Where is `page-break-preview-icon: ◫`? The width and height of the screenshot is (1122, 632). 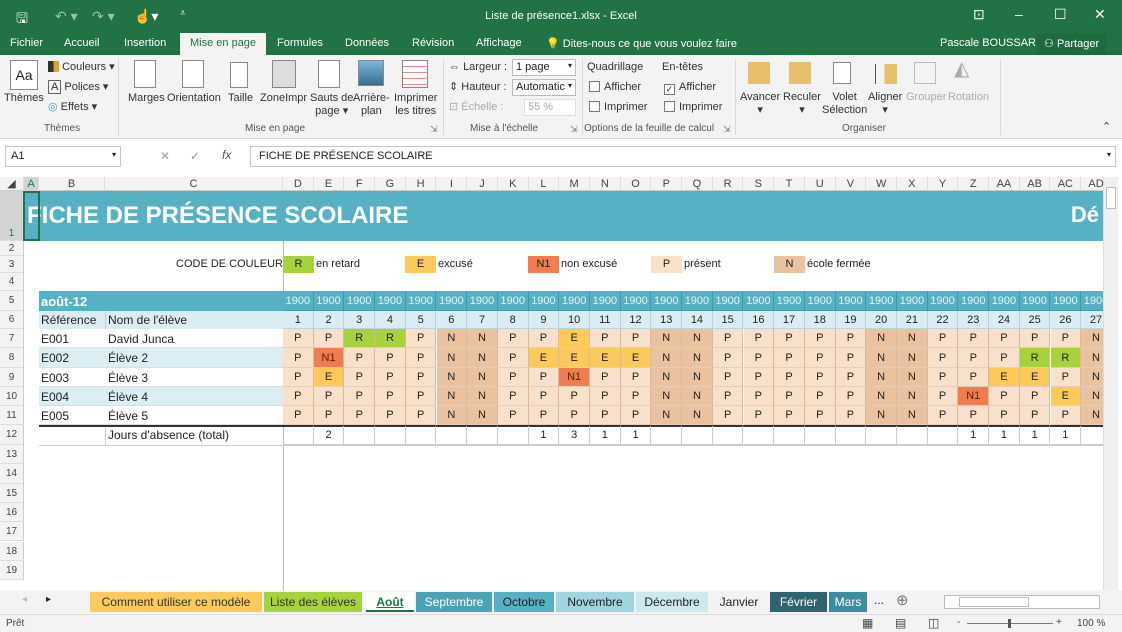 page-break-preview-icon: ◫ is located at coordinates (933, 623).